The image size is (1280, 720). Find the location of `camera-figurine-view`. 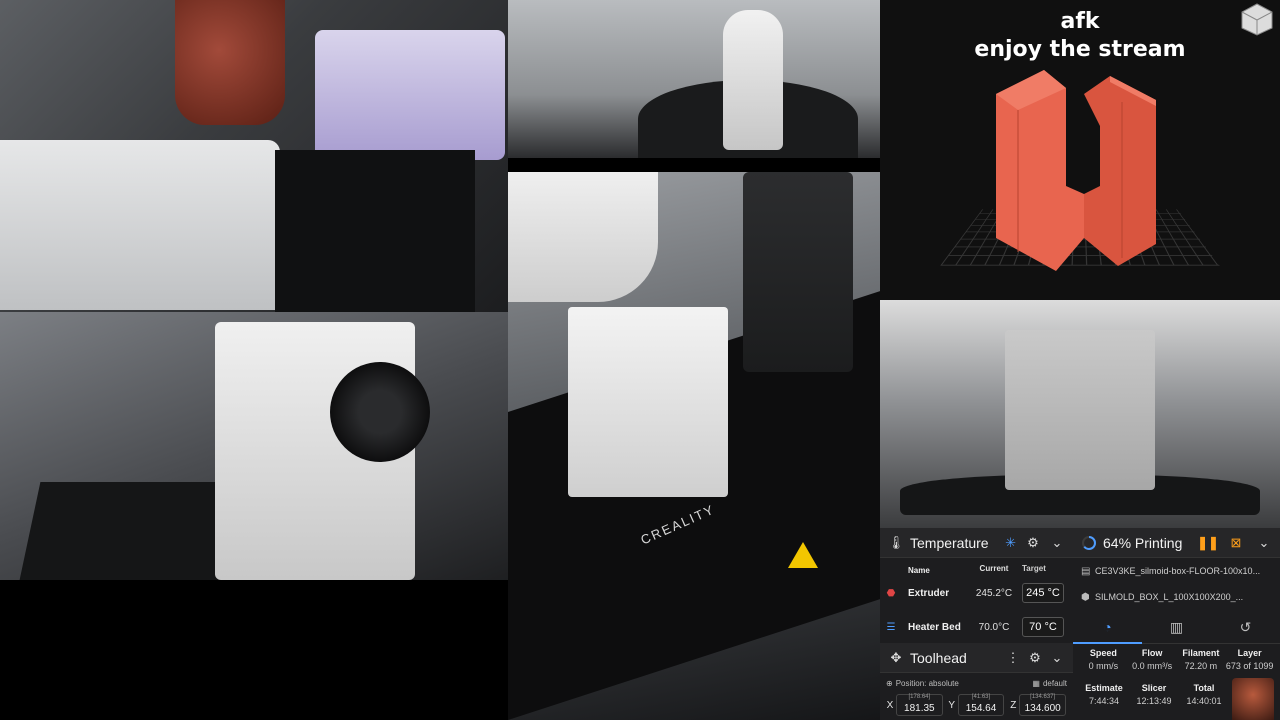

camera-figurine-view is located at coordinates (694, 79).